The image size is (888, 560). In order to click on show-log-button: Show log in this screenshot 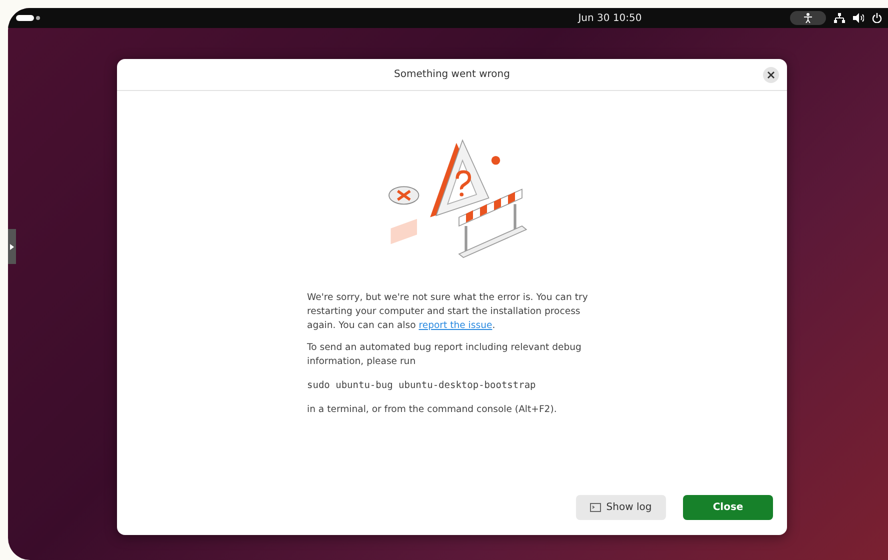, I will do `click(621, 507)`.